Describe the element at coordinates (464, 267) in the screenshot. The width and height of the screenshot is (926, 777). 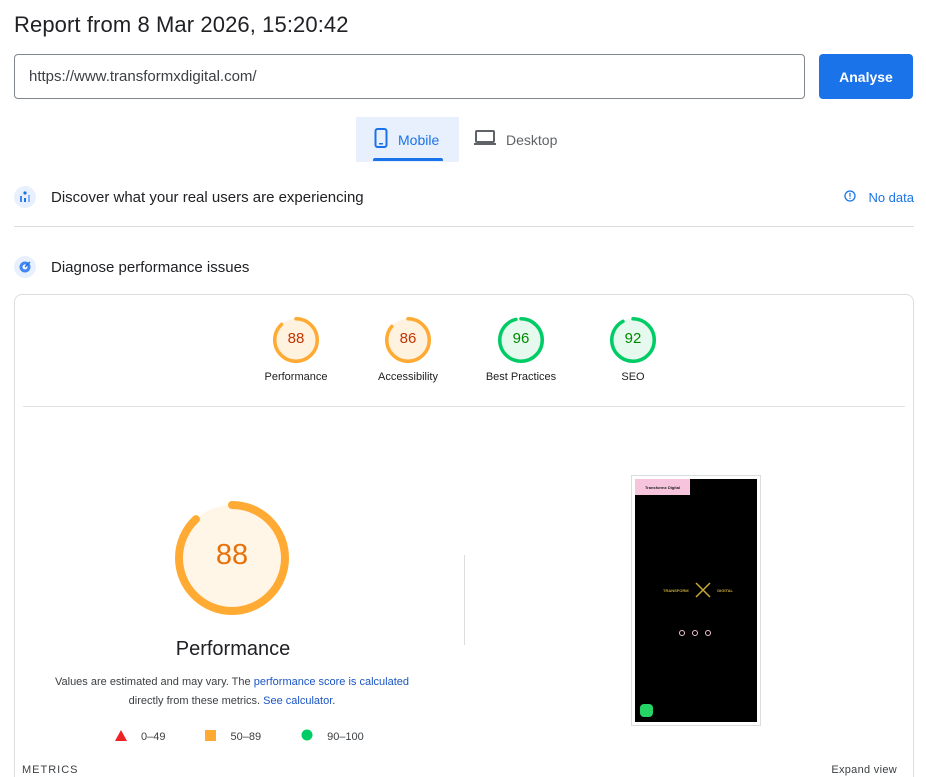
I see `diagnose-section-header: Diagnose performance issues` at that location.